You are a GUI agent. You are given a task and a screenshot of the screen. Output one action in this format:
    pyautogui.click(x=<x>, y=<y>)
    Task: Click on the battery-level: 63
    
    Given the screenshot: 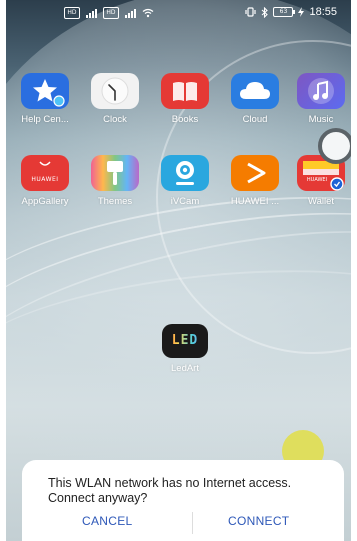 What is the action you would take?
    pyautogui.click(x=283, y=11)
    